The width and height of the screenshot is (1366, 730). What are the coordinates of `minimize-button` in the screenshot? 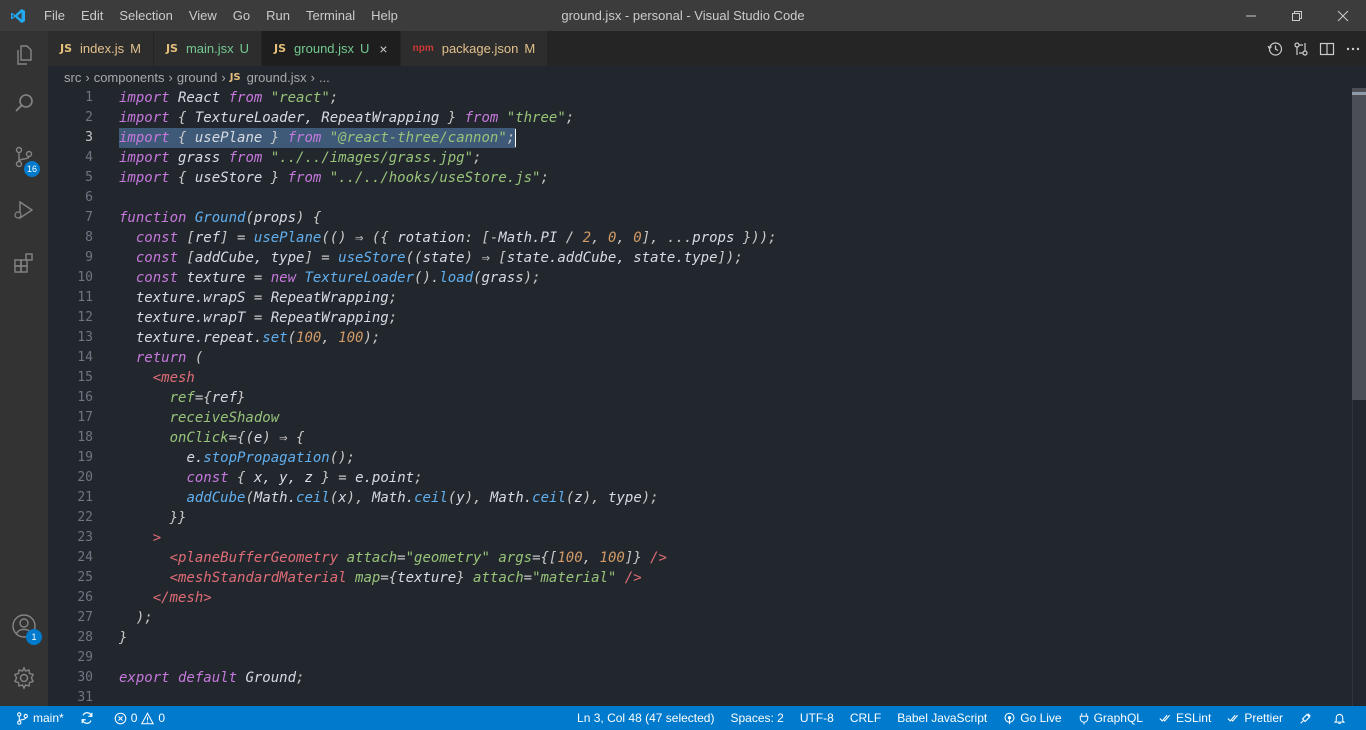 It's located at (1251, 15).